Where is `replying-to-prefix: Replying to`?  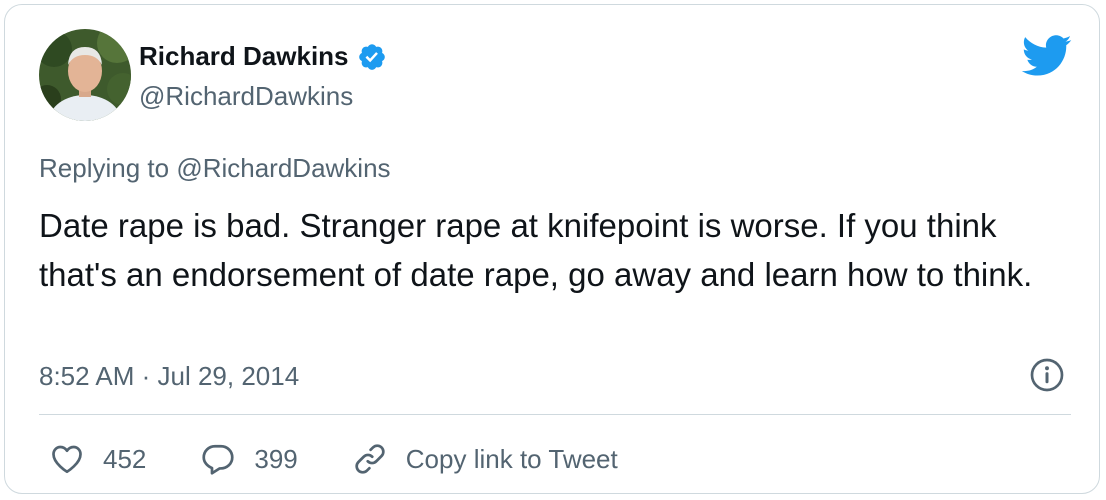
replying-to-prefix: Replying to is located at coordinates (104, 168).